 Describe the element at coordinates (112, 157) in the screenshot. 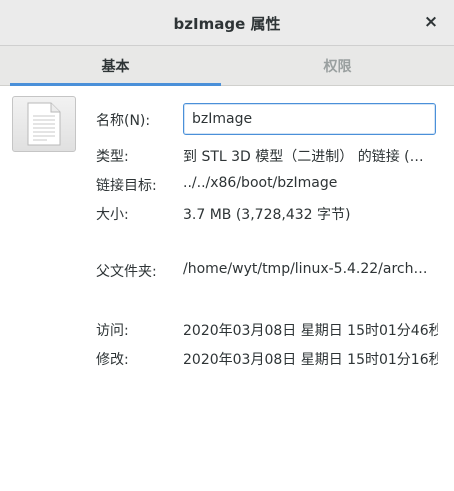

I see `type-label: 类型:` at that location.